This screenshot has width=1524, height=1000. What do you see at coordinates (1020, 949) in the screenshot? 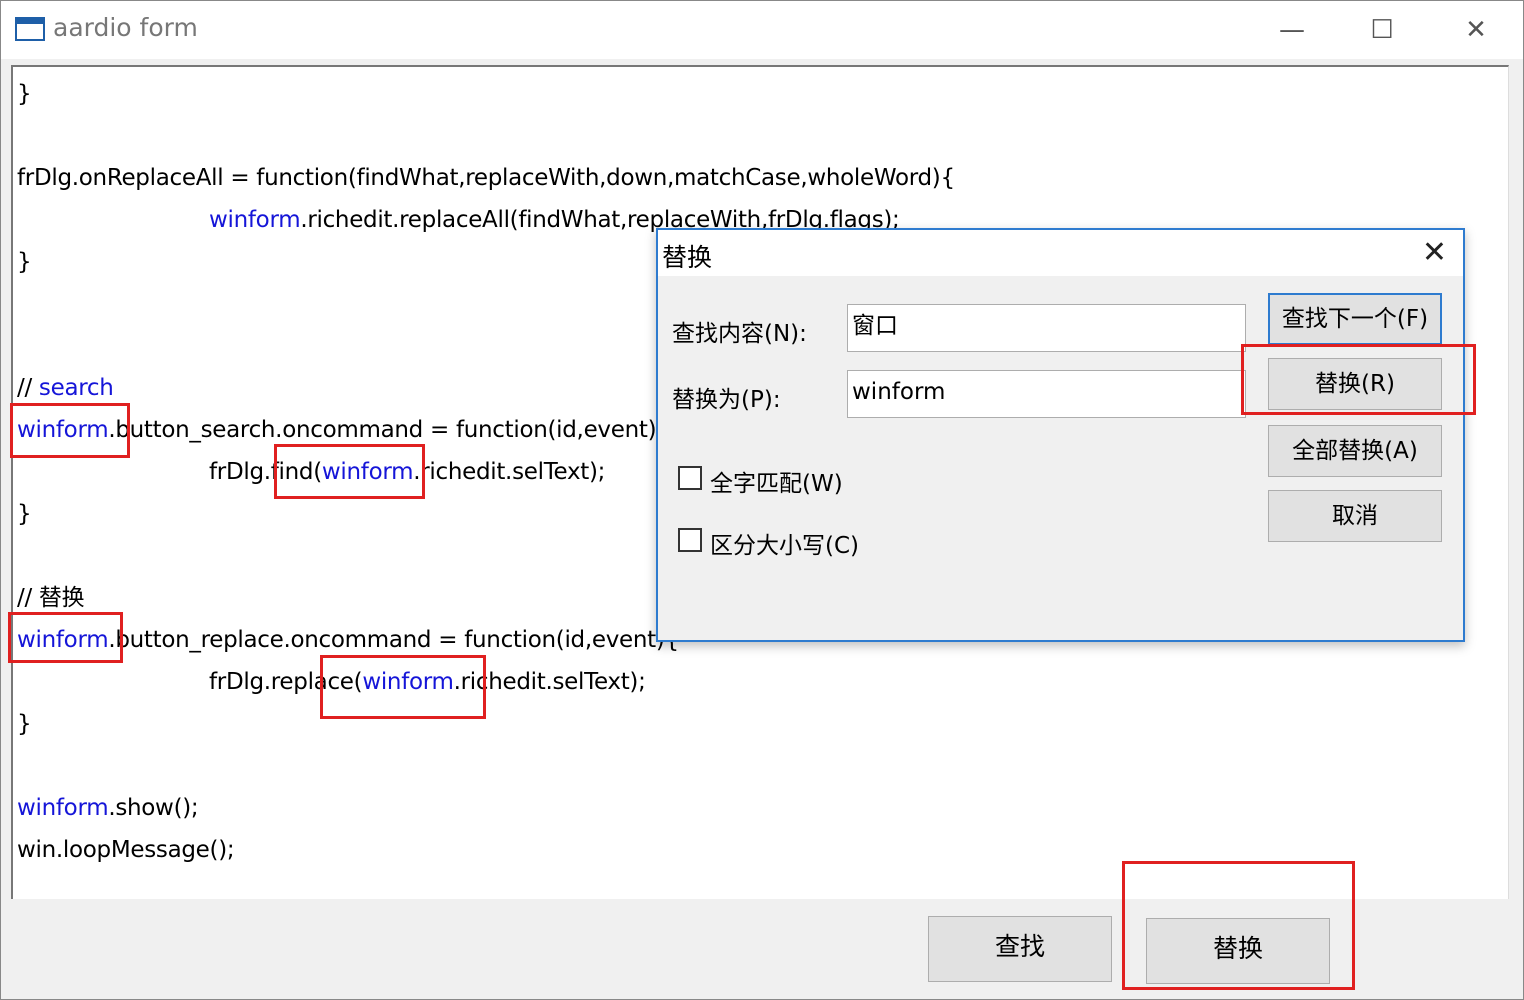
I see `find-button: 查找` at bounding box center [1020, 949].